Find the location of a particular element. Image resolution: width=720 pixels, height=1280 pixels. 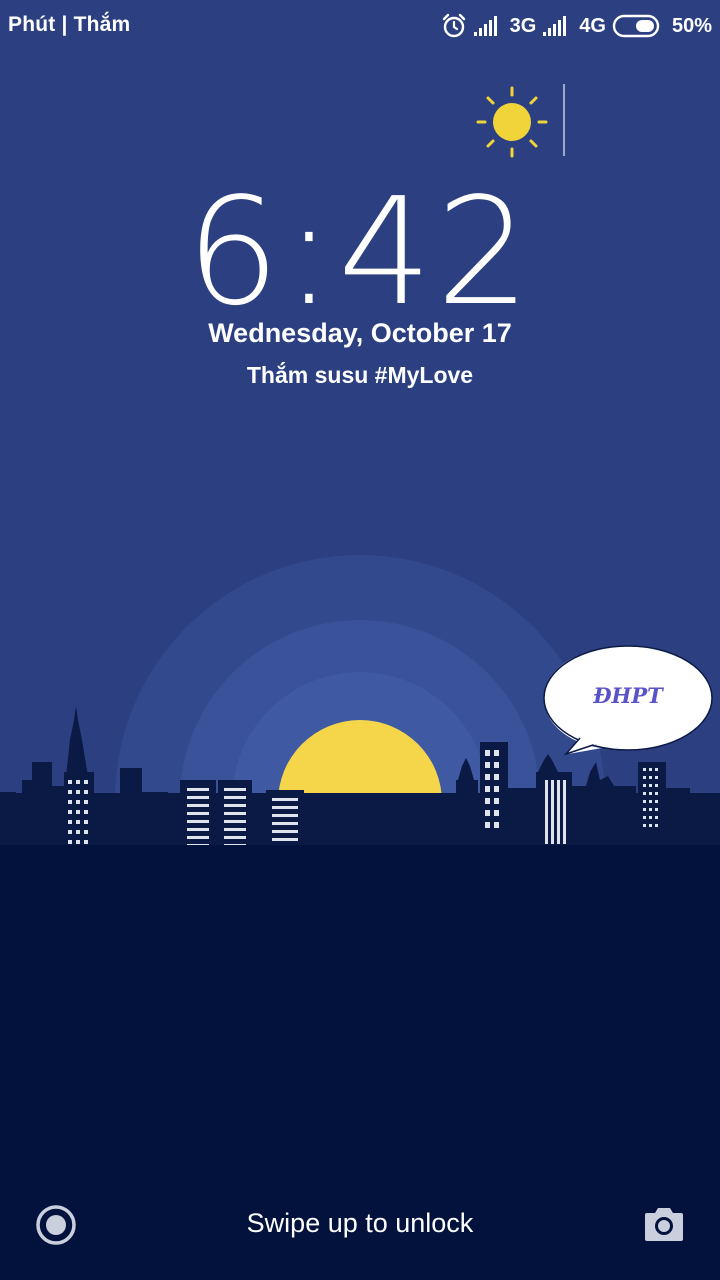

speech-bubble-text: ĐHPT is located at coordinates (628, 695).